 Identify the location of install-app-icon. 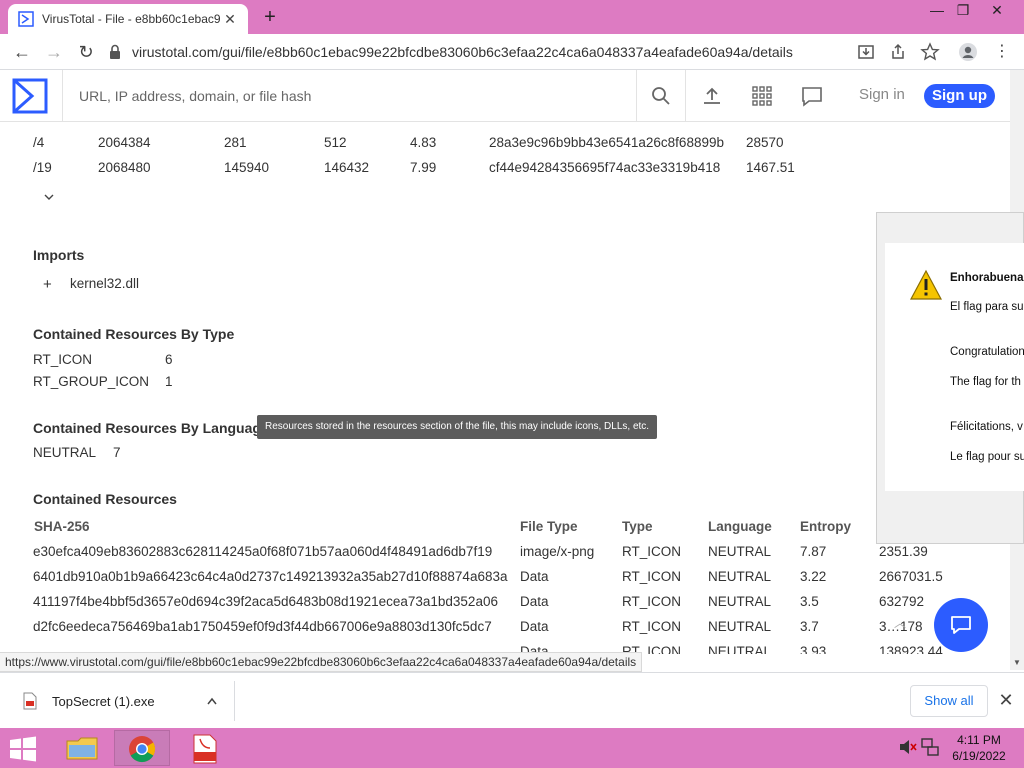
(866, 52).